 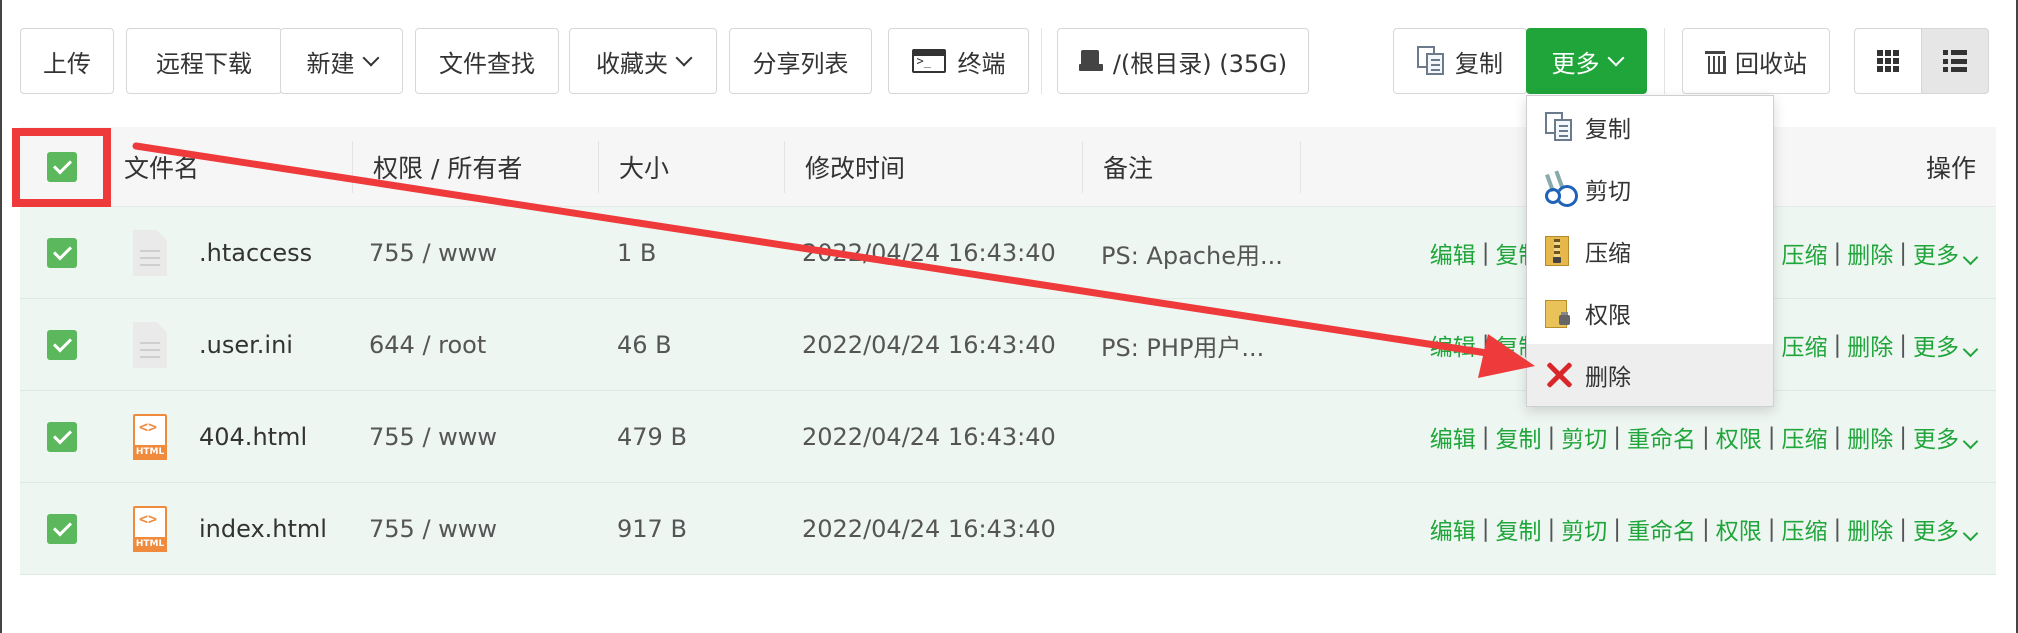 I want to click on recycle-bin-button: 回收站, so click(x=1756, y=61).